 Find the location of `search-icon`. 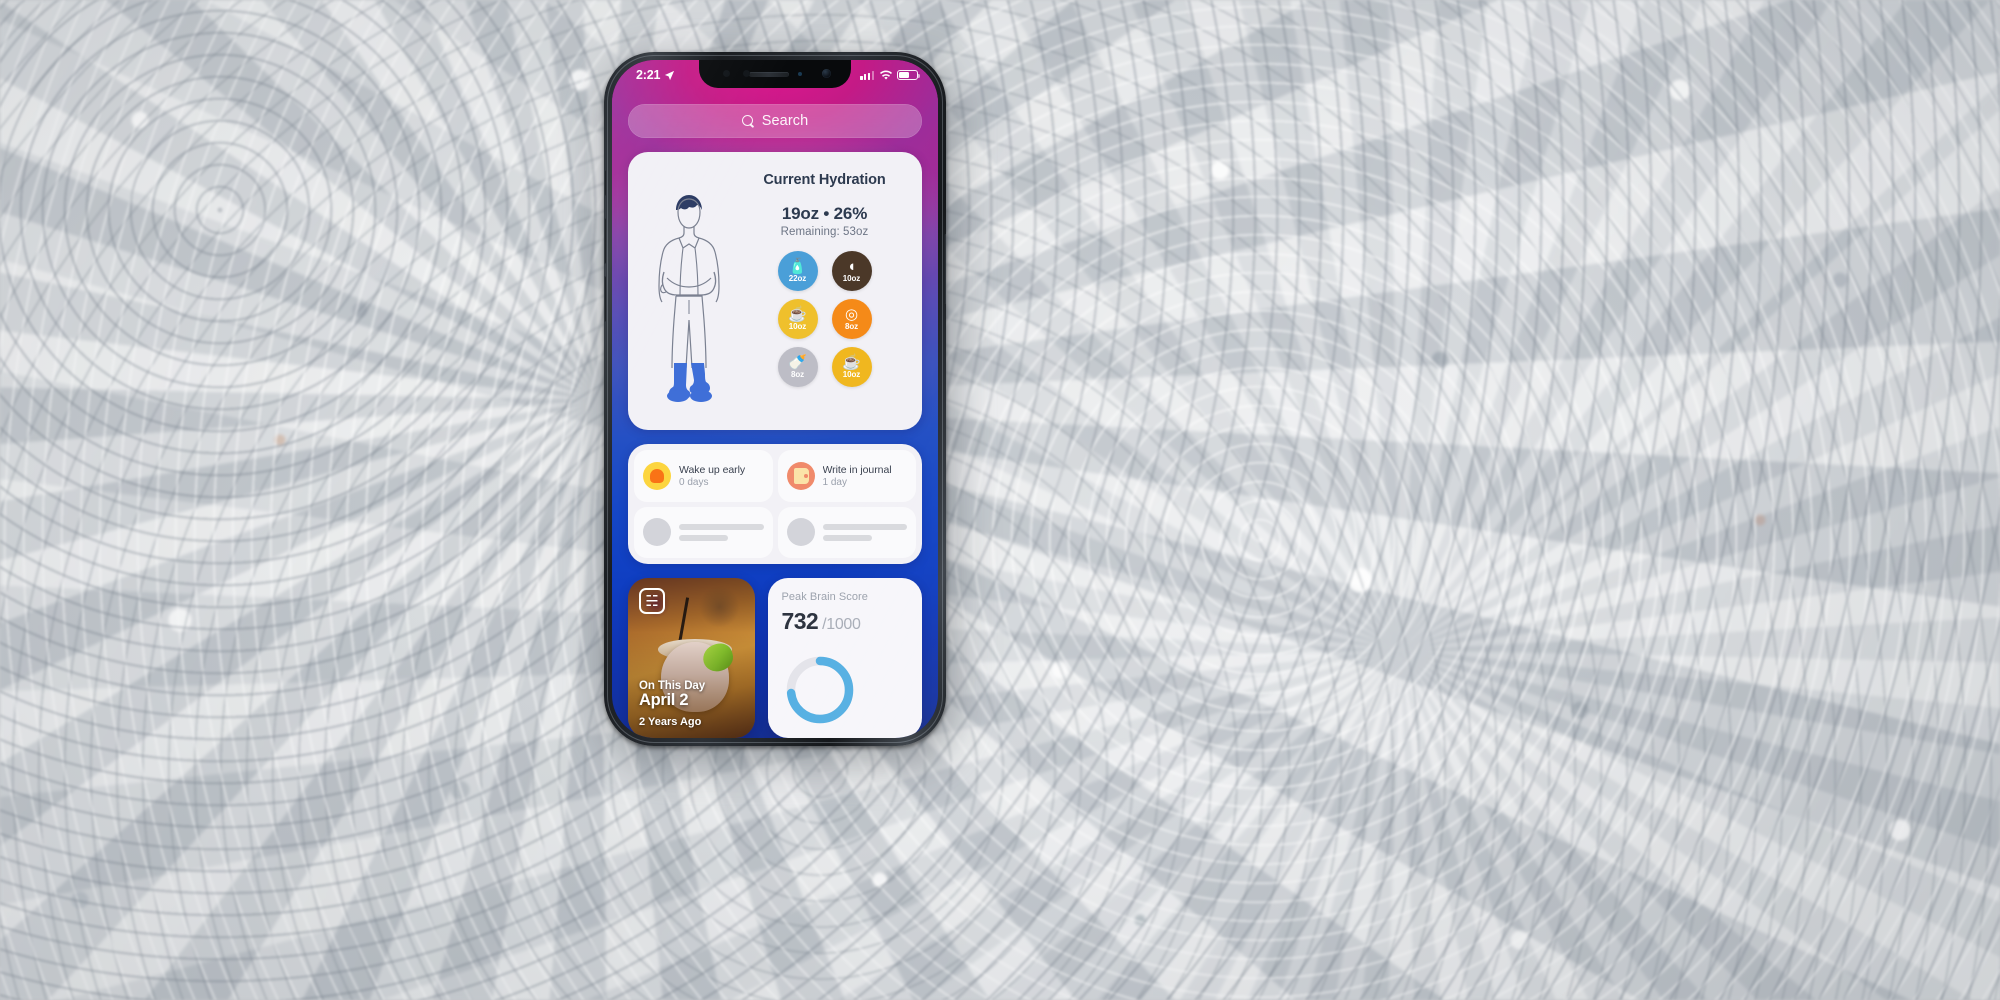

search-icon is located at coordinates (748, 121).